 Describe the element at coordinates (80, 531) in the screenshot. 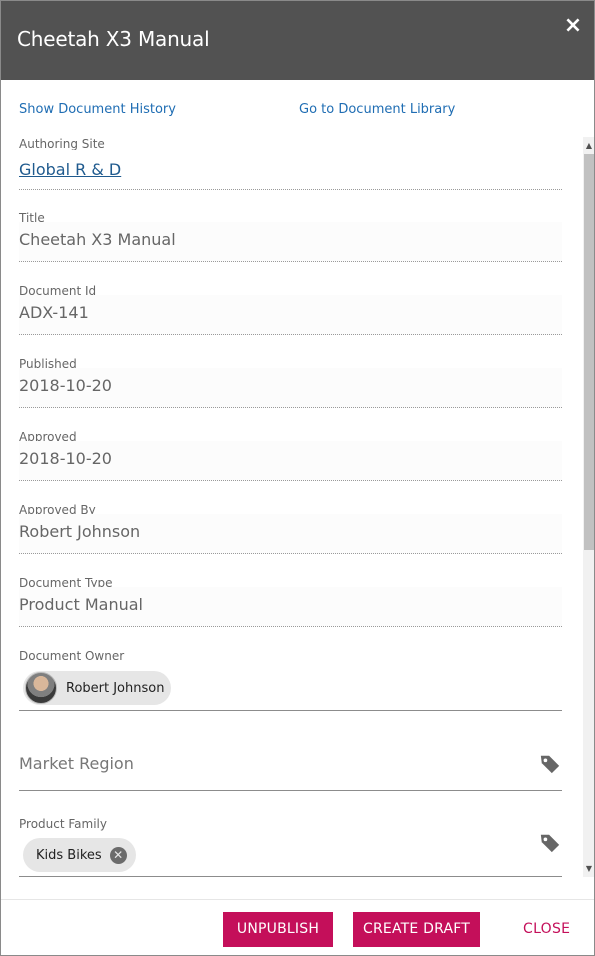

I see `approved-by-value: Robert Johnson` at that location.